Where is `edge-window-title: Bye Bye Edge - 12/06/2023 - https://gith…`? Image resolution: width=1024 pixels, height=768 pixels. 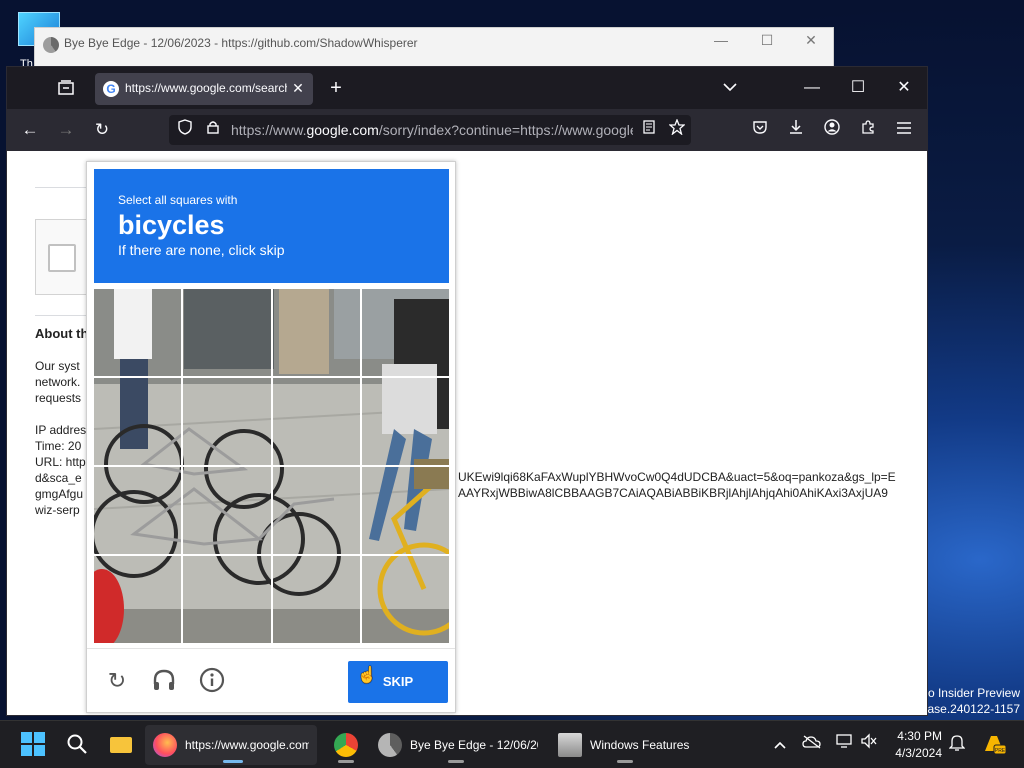 edge-window-title: Bye Bye Edge - 12/06/2023 - https://gith… is located at coordinates (241, 43).